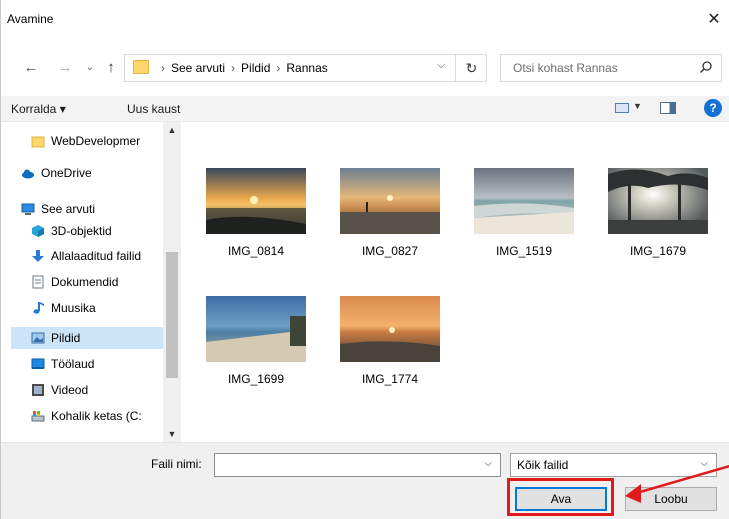 This screenshot has height=519, width=729. I want to click on document-icon, so click(38, 282).